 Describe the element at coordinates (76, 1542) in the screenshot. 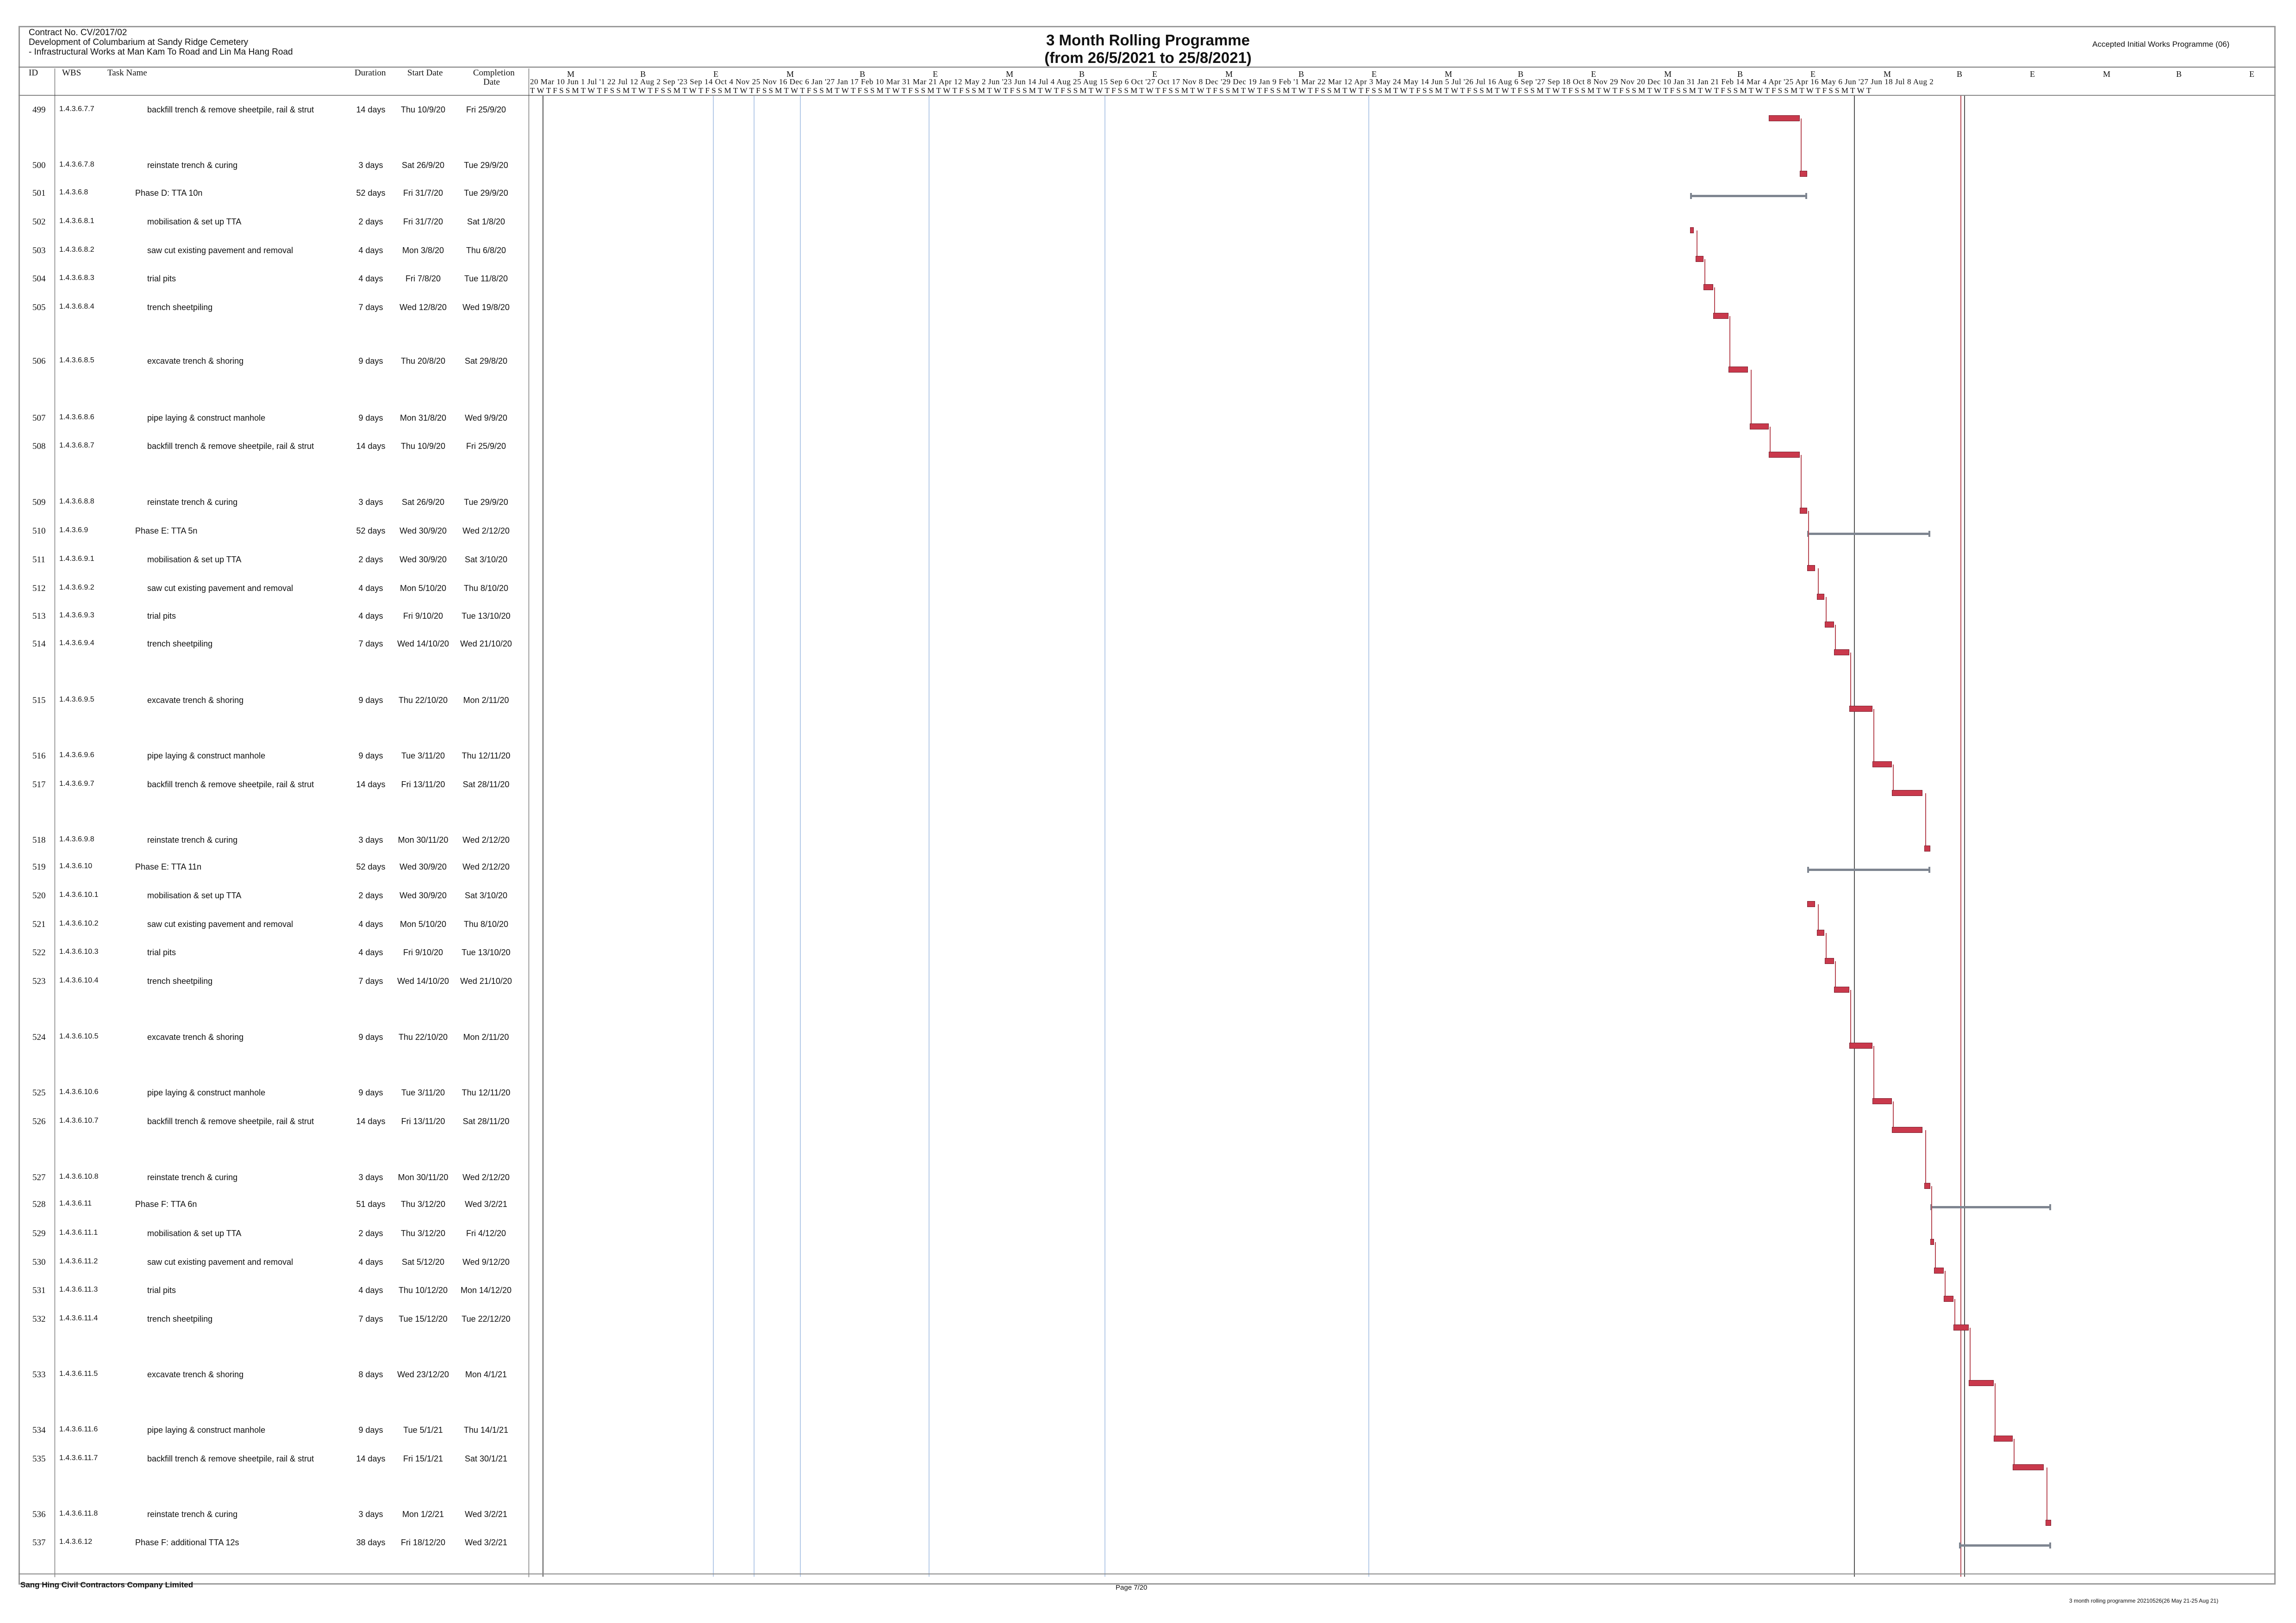

I see `task-wbs: 1.4.3.6.12` at that location.